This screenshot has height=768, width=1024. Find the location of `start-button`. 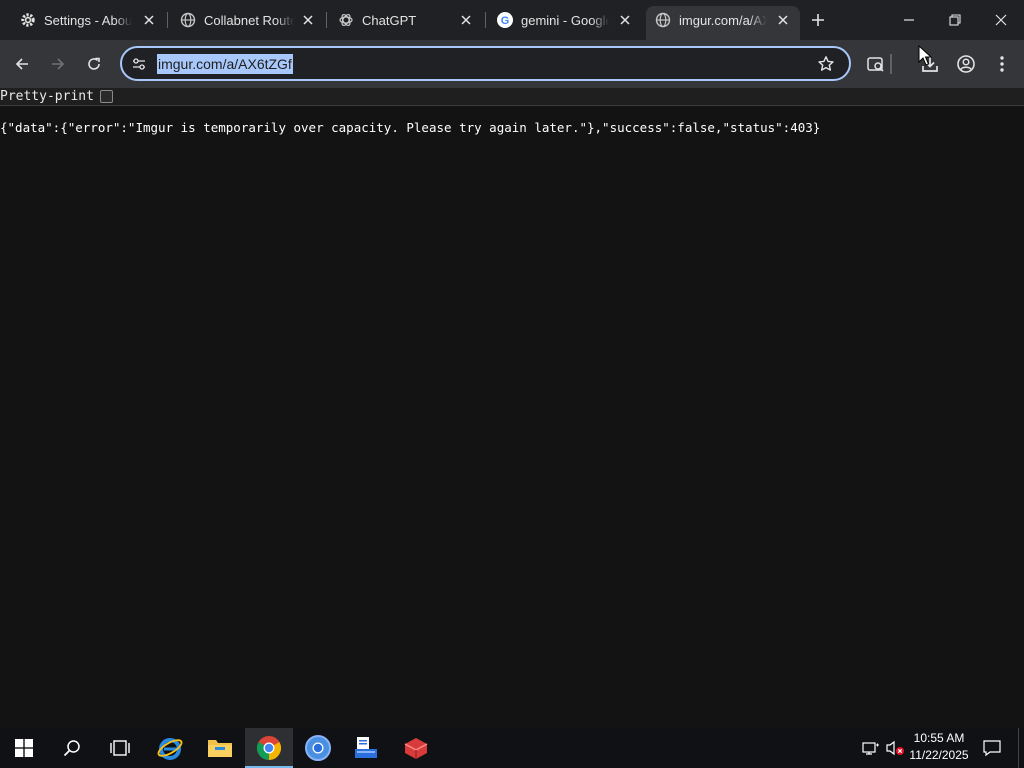

start-button is located at coordinates (24, 748).